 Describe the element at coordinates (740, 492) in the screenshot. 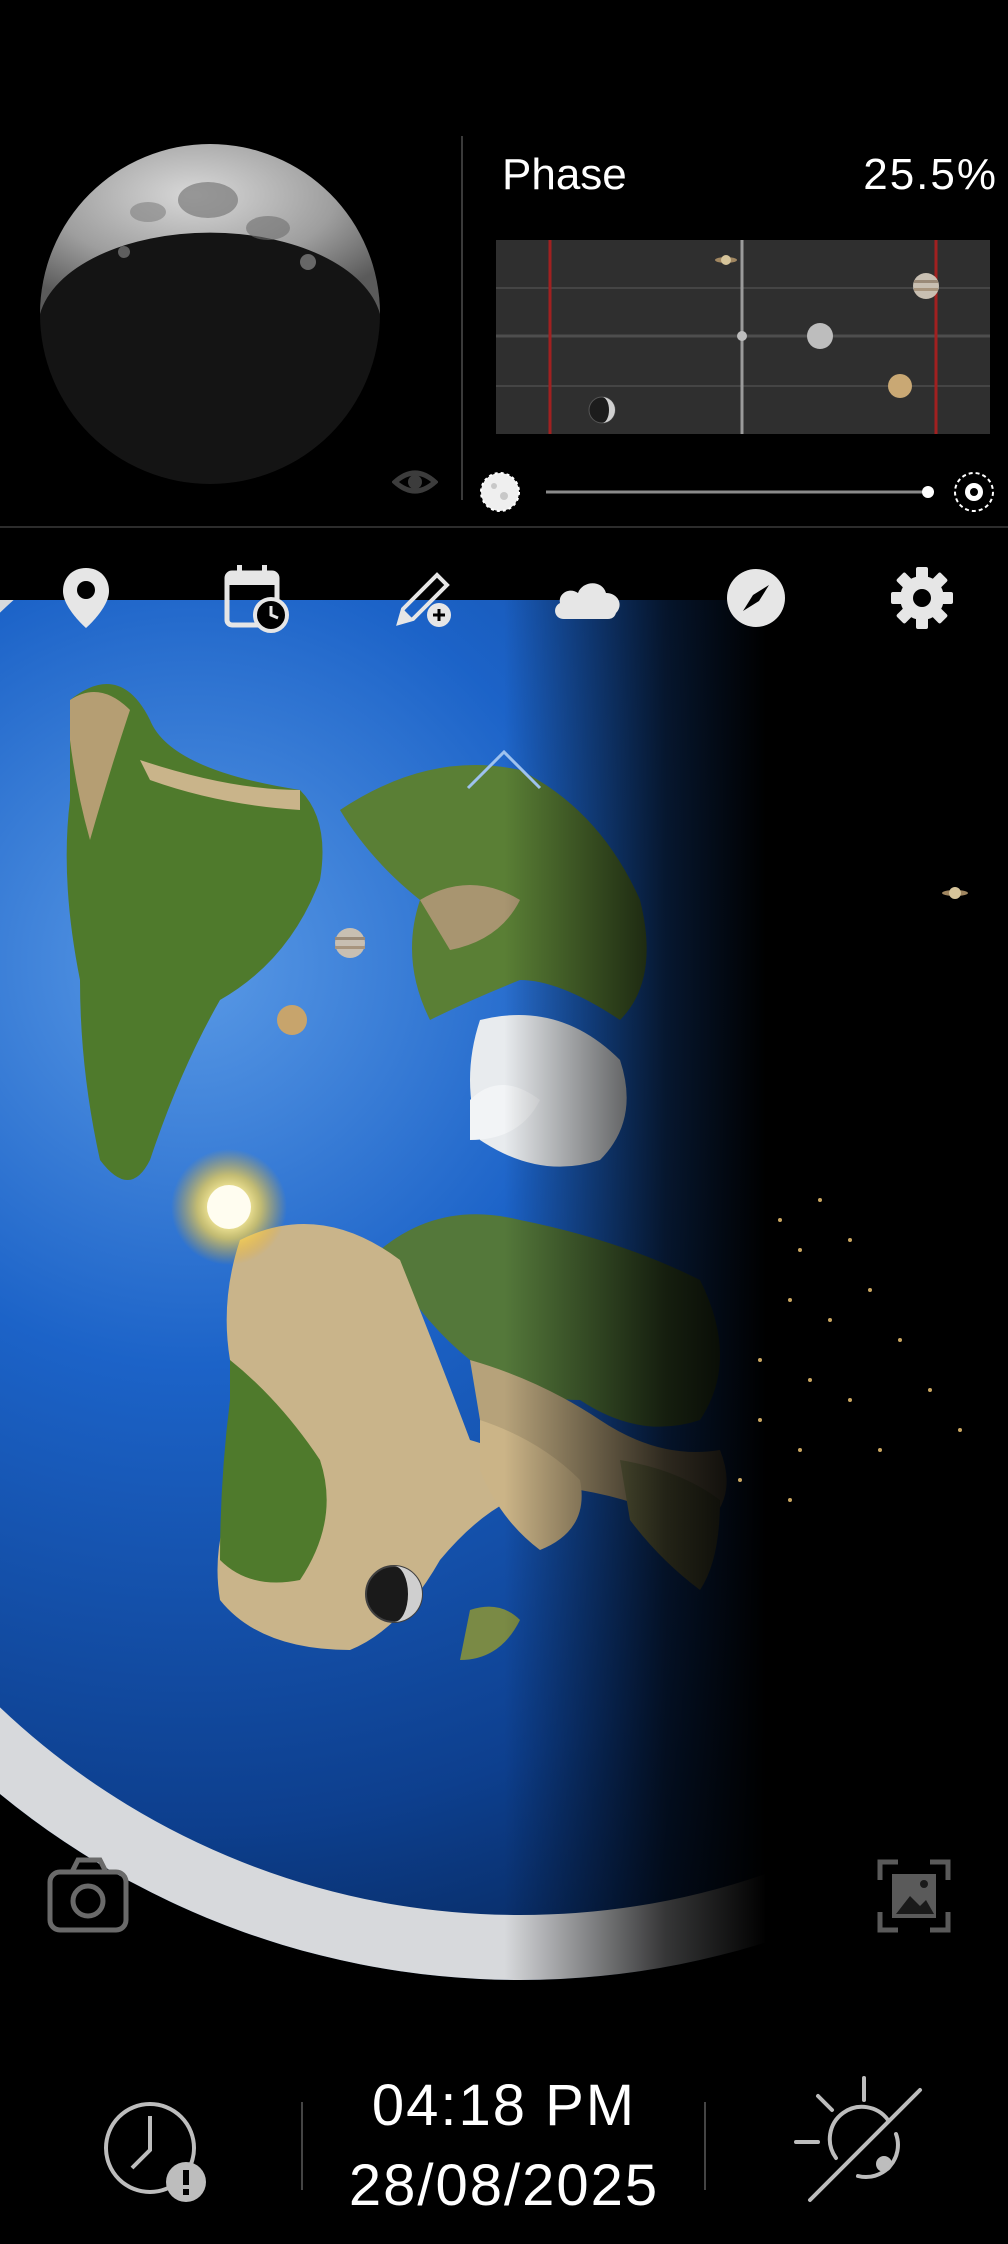

I see `time-slider` at that location.